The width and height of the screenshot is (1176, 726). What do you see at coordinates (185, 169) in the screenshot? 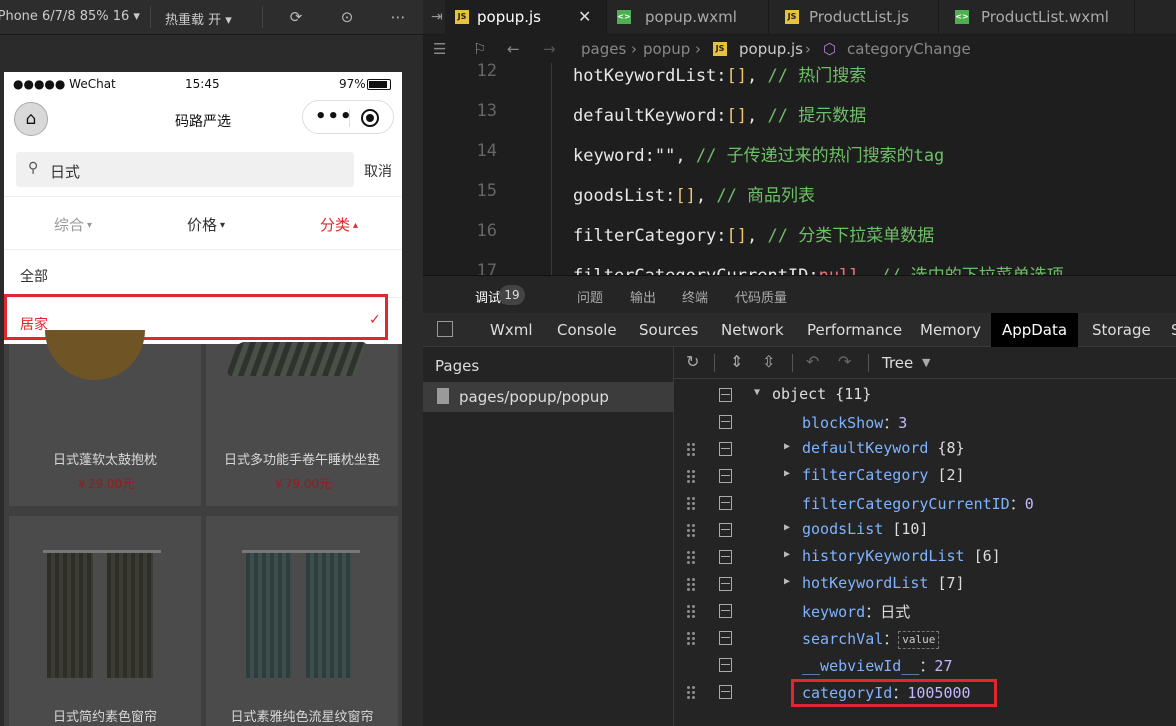
I see `search-input: ⚲ 日式` at bounding box center [185, 169].